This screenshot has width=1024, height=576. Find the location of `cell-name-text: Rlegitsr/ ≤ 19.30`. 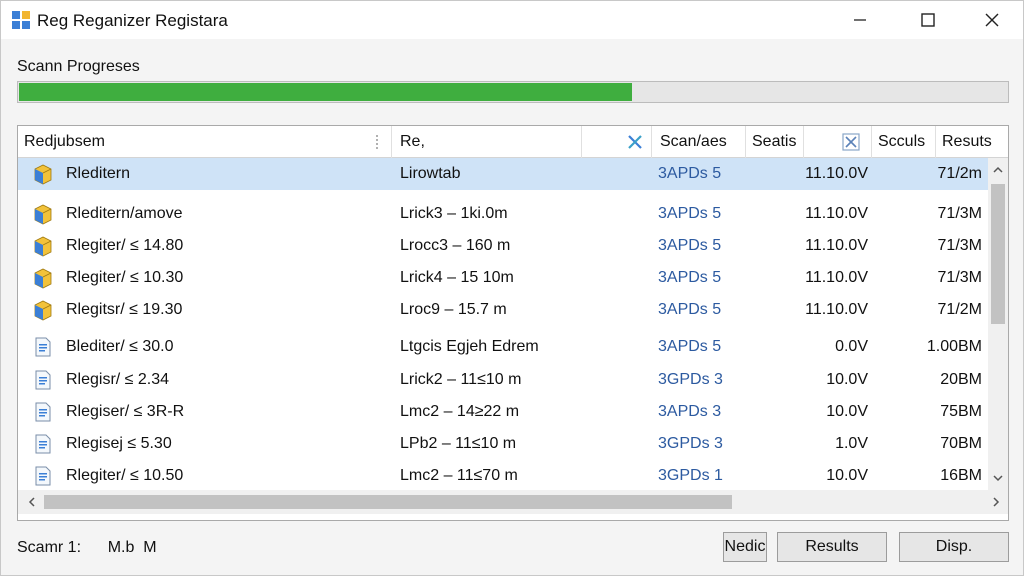

cell-name-text: Rlegitsr/ ≤ 19.30 is located at coordinates (124, 309).